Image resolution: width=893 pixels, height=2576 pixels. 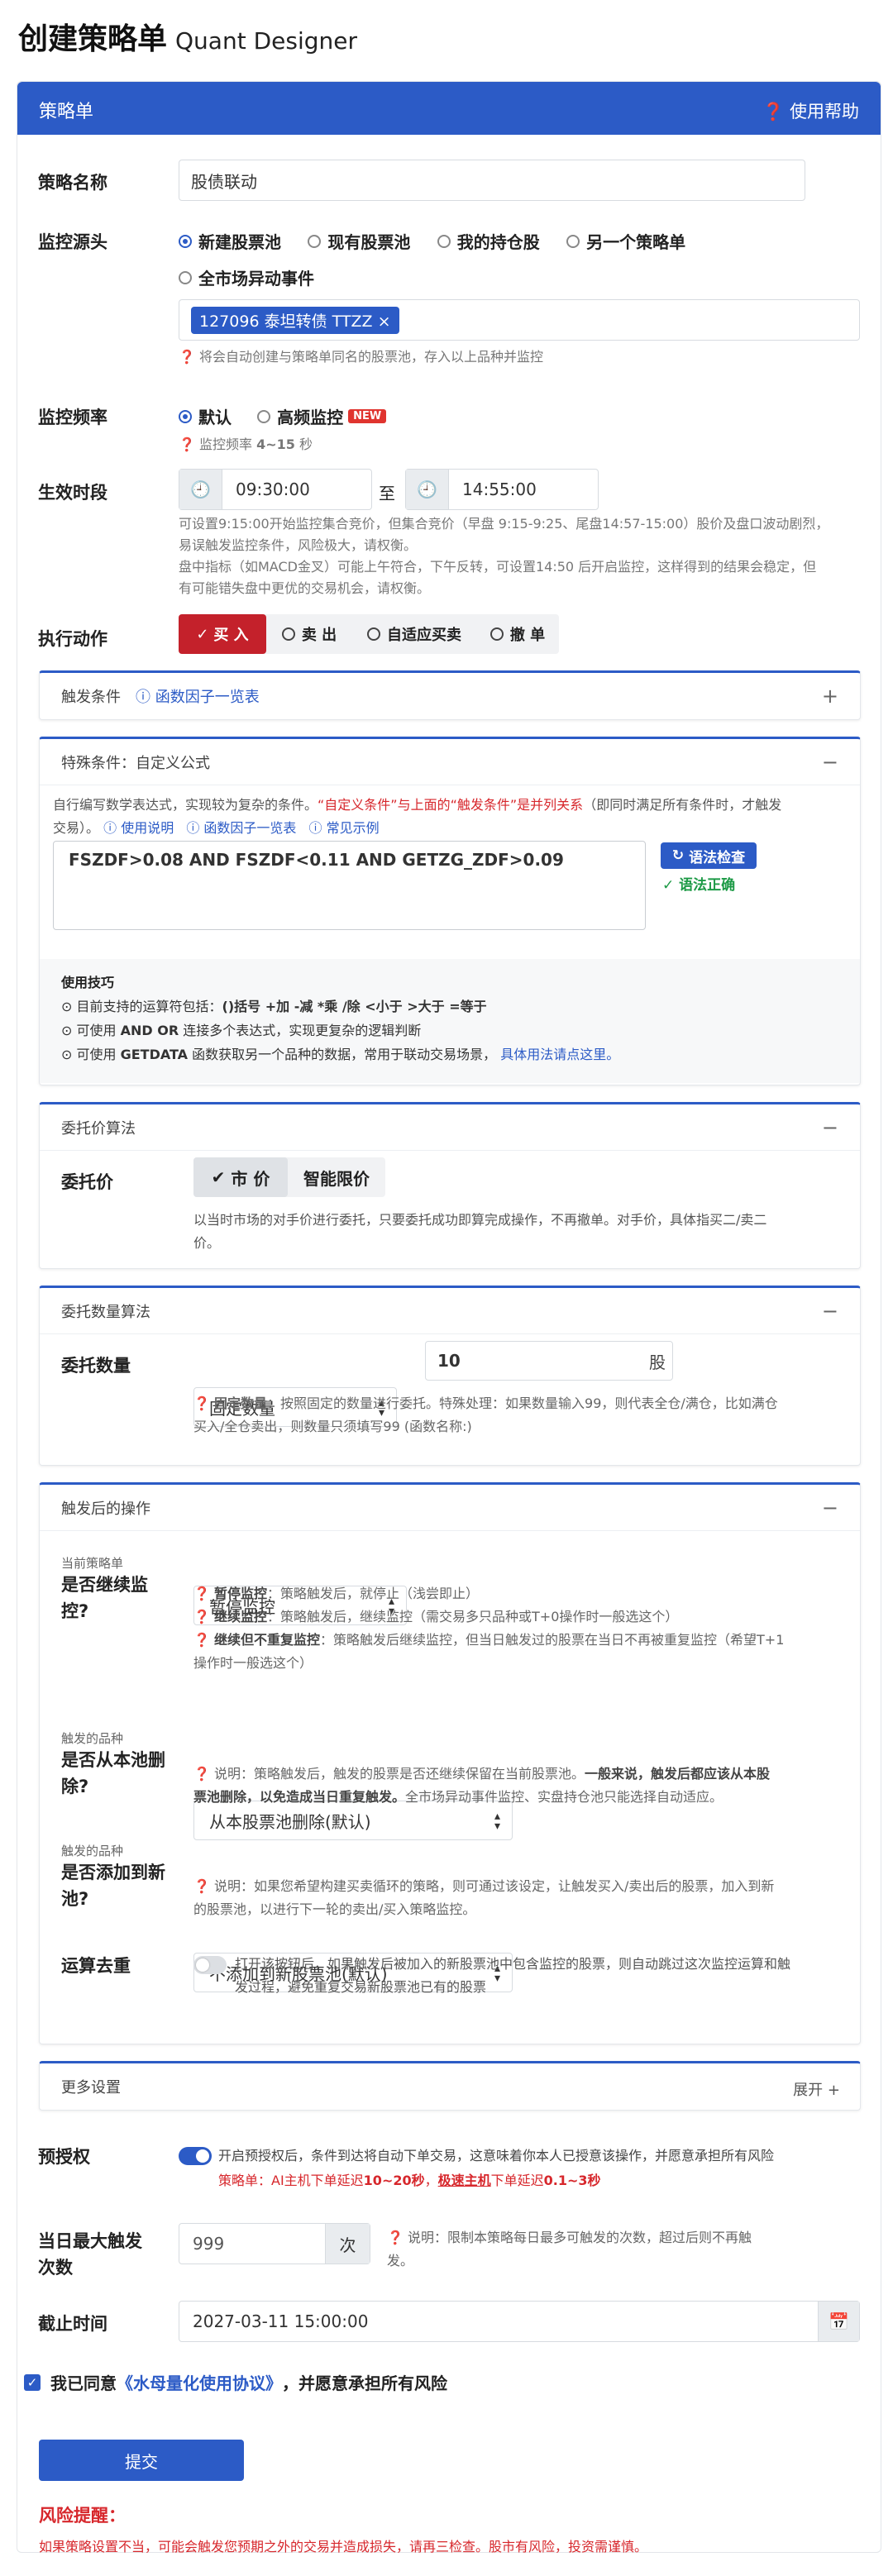 I want to click on freq-hint: ❓ 监控频率 4~15 秒, so click(x=246, y=444).